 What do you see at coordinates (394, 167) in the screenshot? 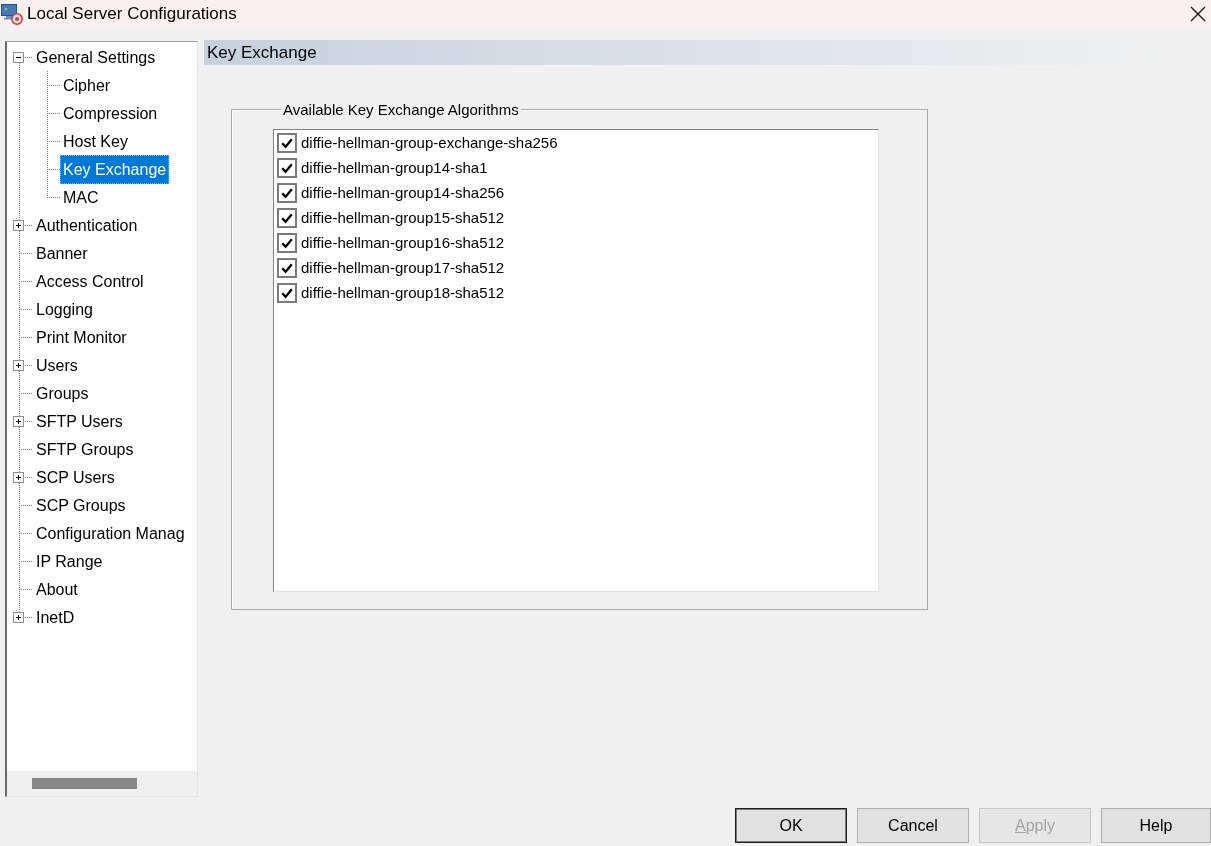
I see `list-item-text: diffie-hellman-group14-sha1` at bounding box center [394, 167].